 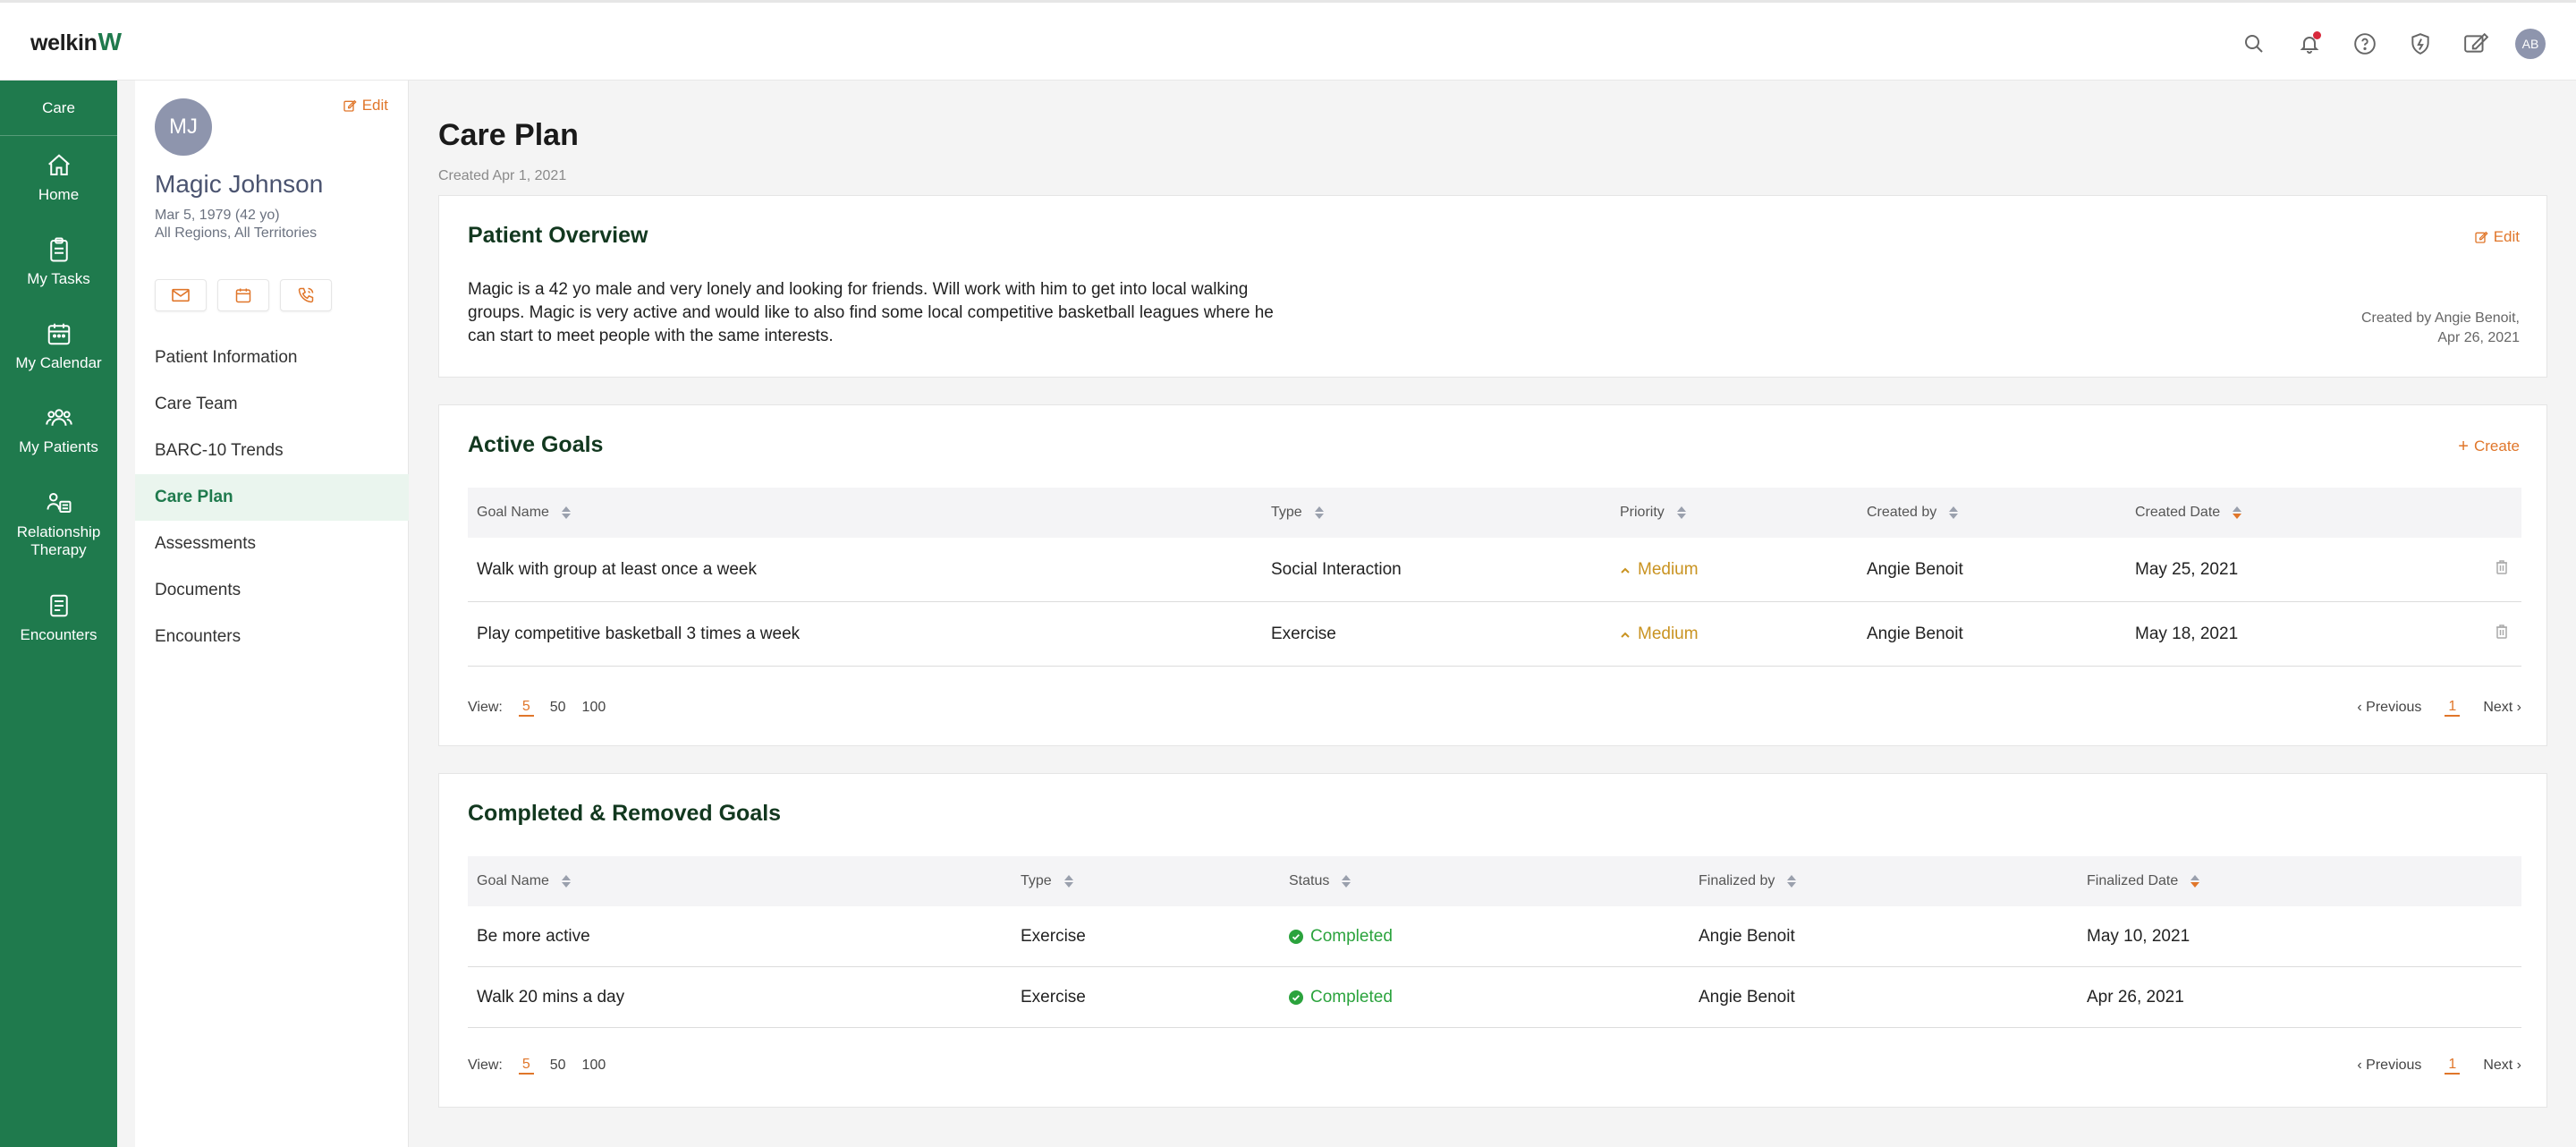 I want to click on menu-item-patient-information: Patient Information, so click(x=272, y=358).